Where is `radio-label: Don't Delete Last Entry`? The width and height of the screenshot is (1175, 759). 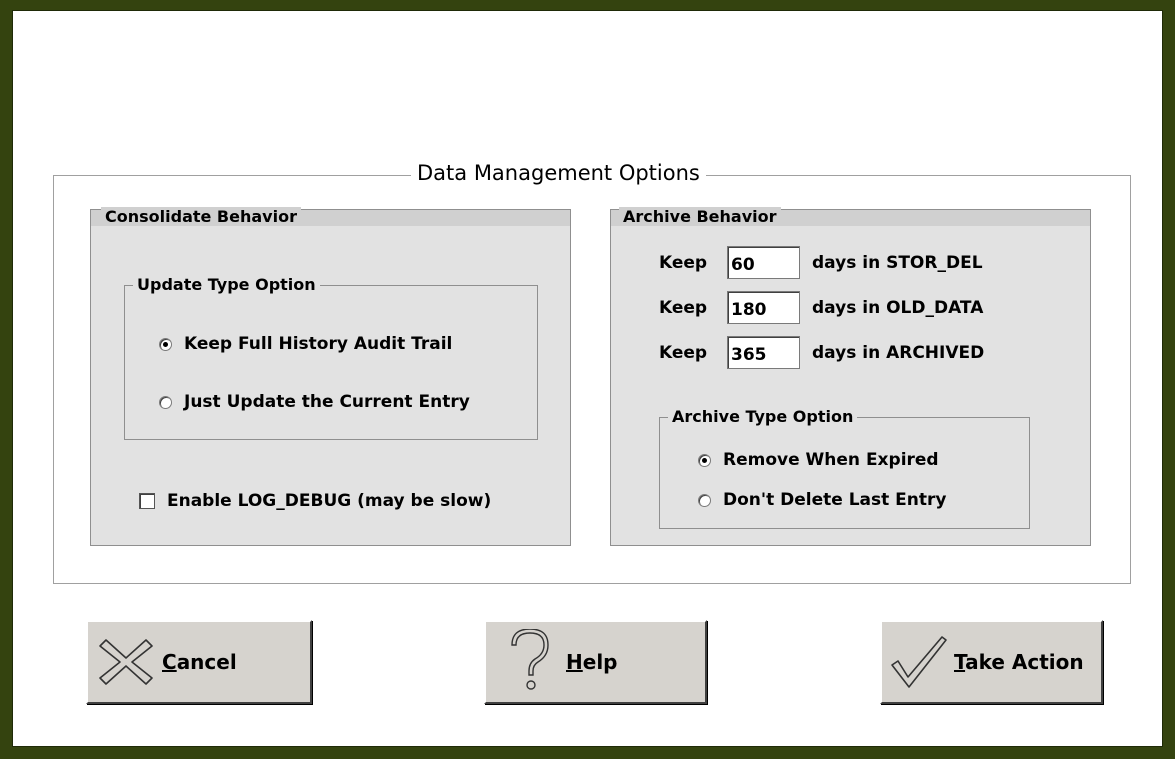
radio-label: Don't Delete Last Entry is located at coordinates (835, 500).